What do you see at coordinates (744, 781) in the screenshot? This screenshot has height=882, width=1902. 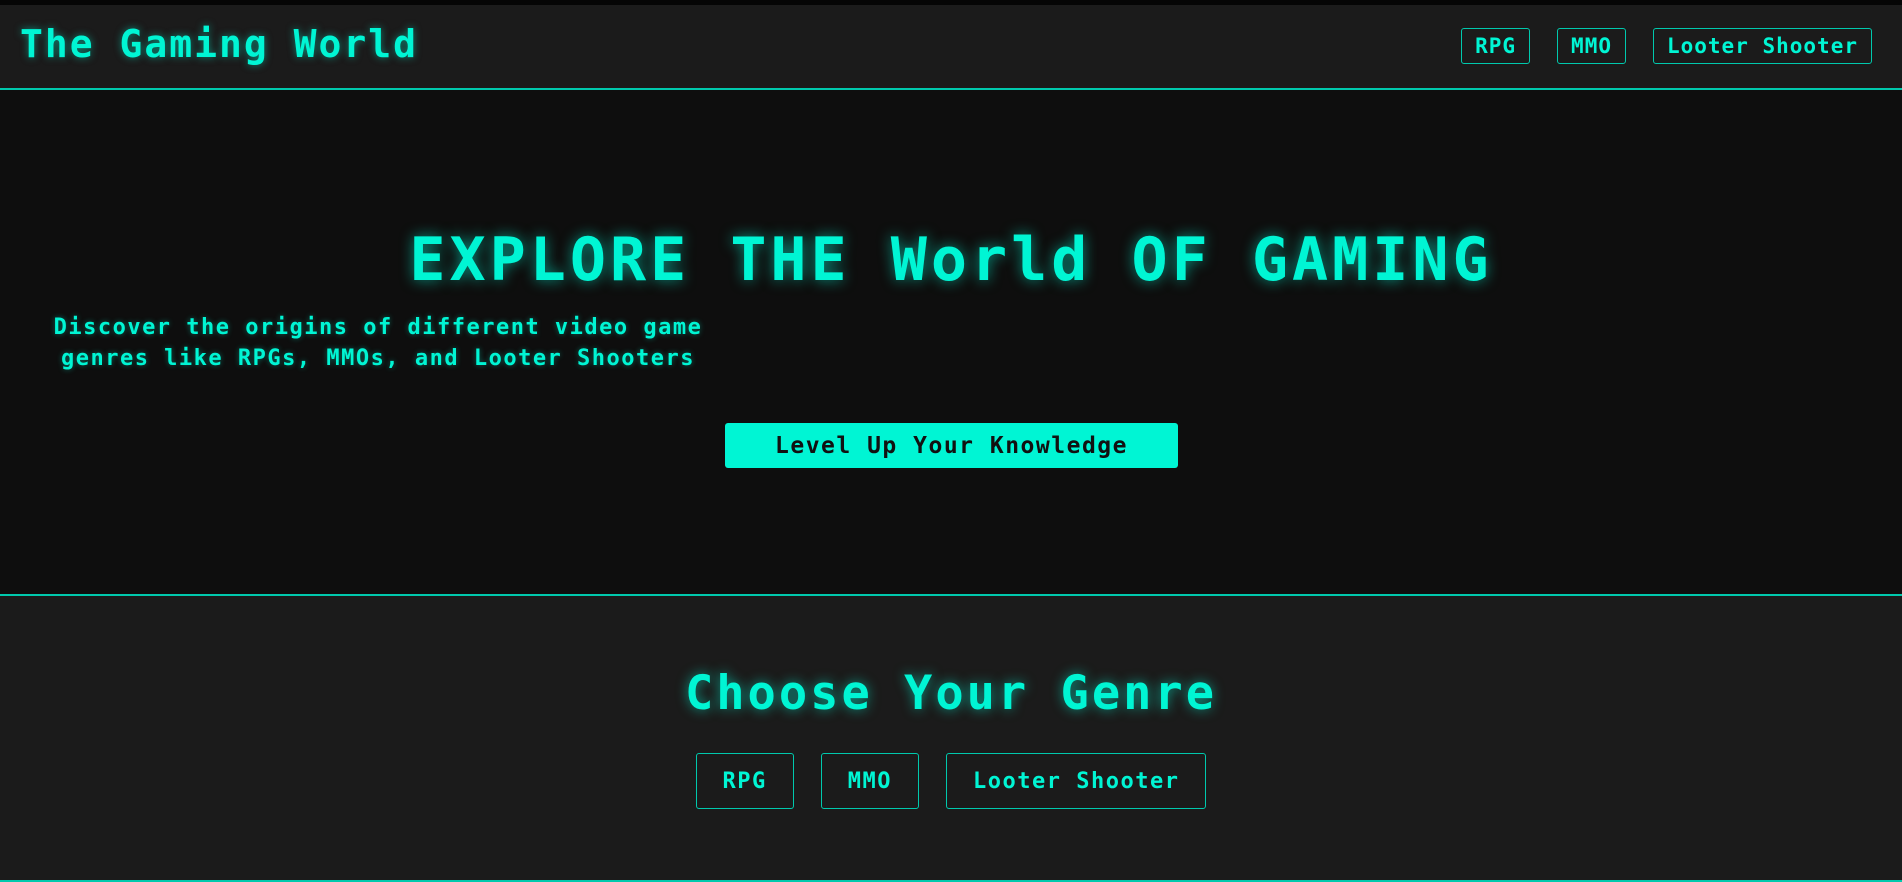 I see `genre-rpg-button: RPG` at bounding box center [744, 781].